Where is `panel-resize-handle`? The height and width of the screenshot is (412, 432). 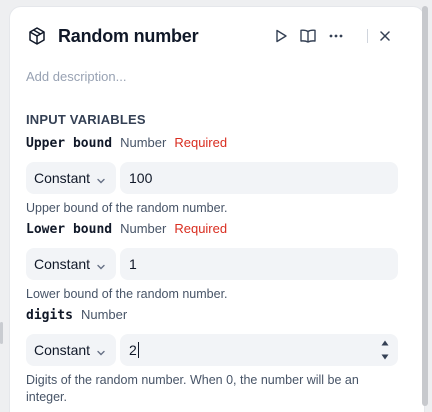 panel-resize-handle is located at coordinates (1, 333).